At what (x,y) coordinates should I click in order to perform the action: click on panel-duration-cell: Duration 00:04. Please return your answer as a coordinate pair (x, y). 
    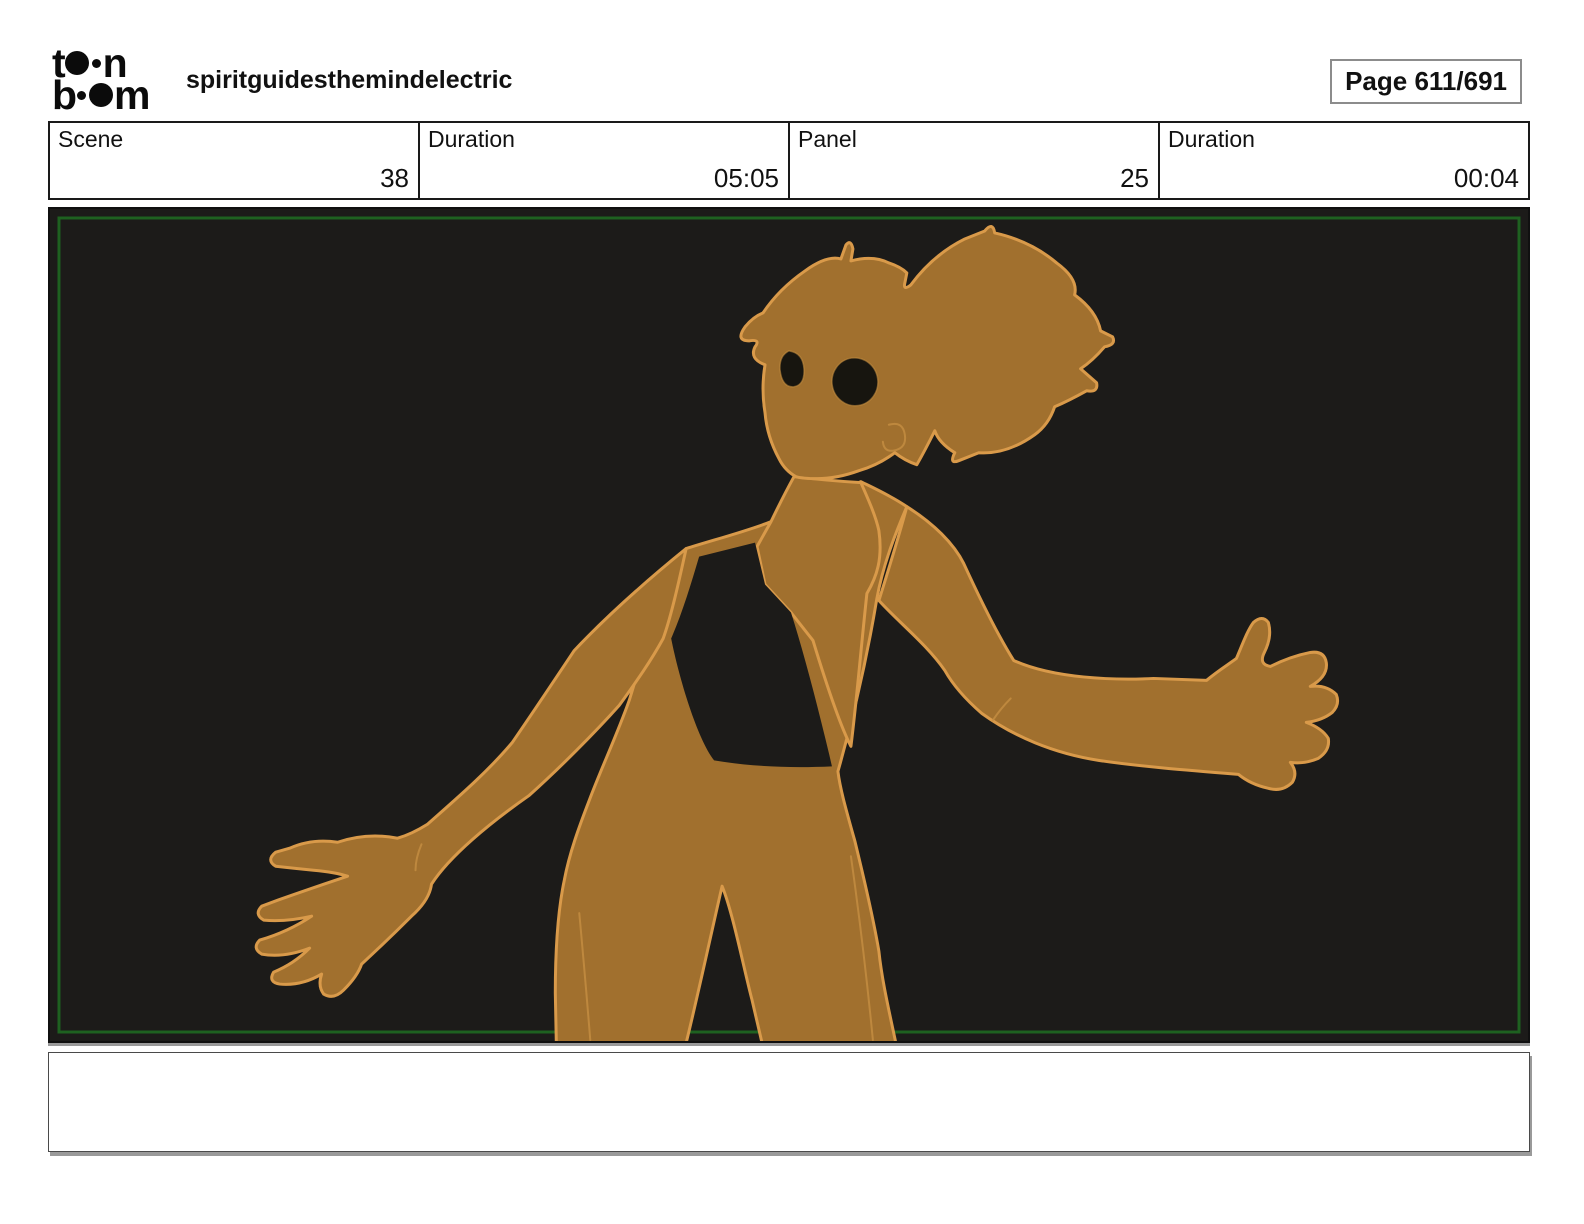
    Looking at the image, I should click on (1344, 160).